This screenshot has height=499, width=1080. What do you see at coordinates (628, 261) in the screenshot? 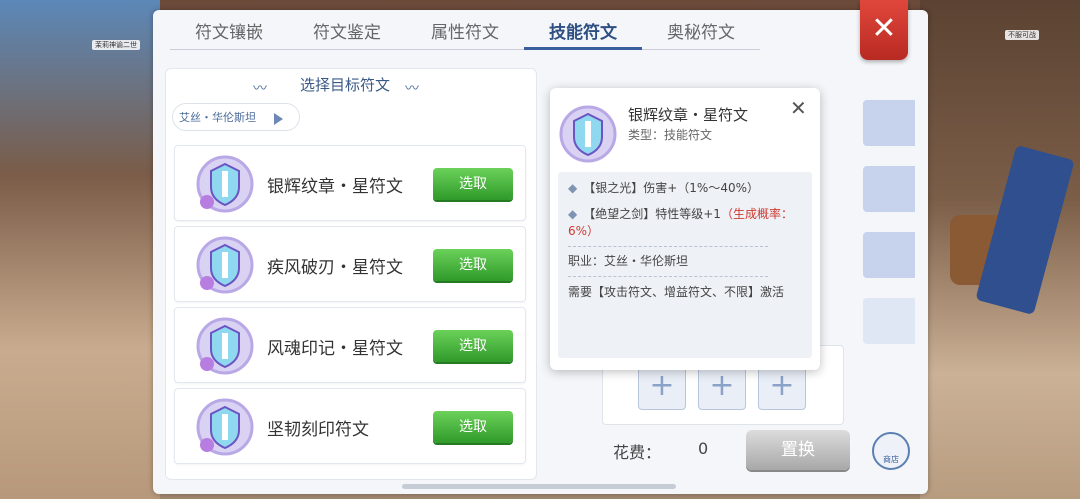
I see `job-line: 职业：艾丝・华伦斯坦` at bounding box center [628, 261].